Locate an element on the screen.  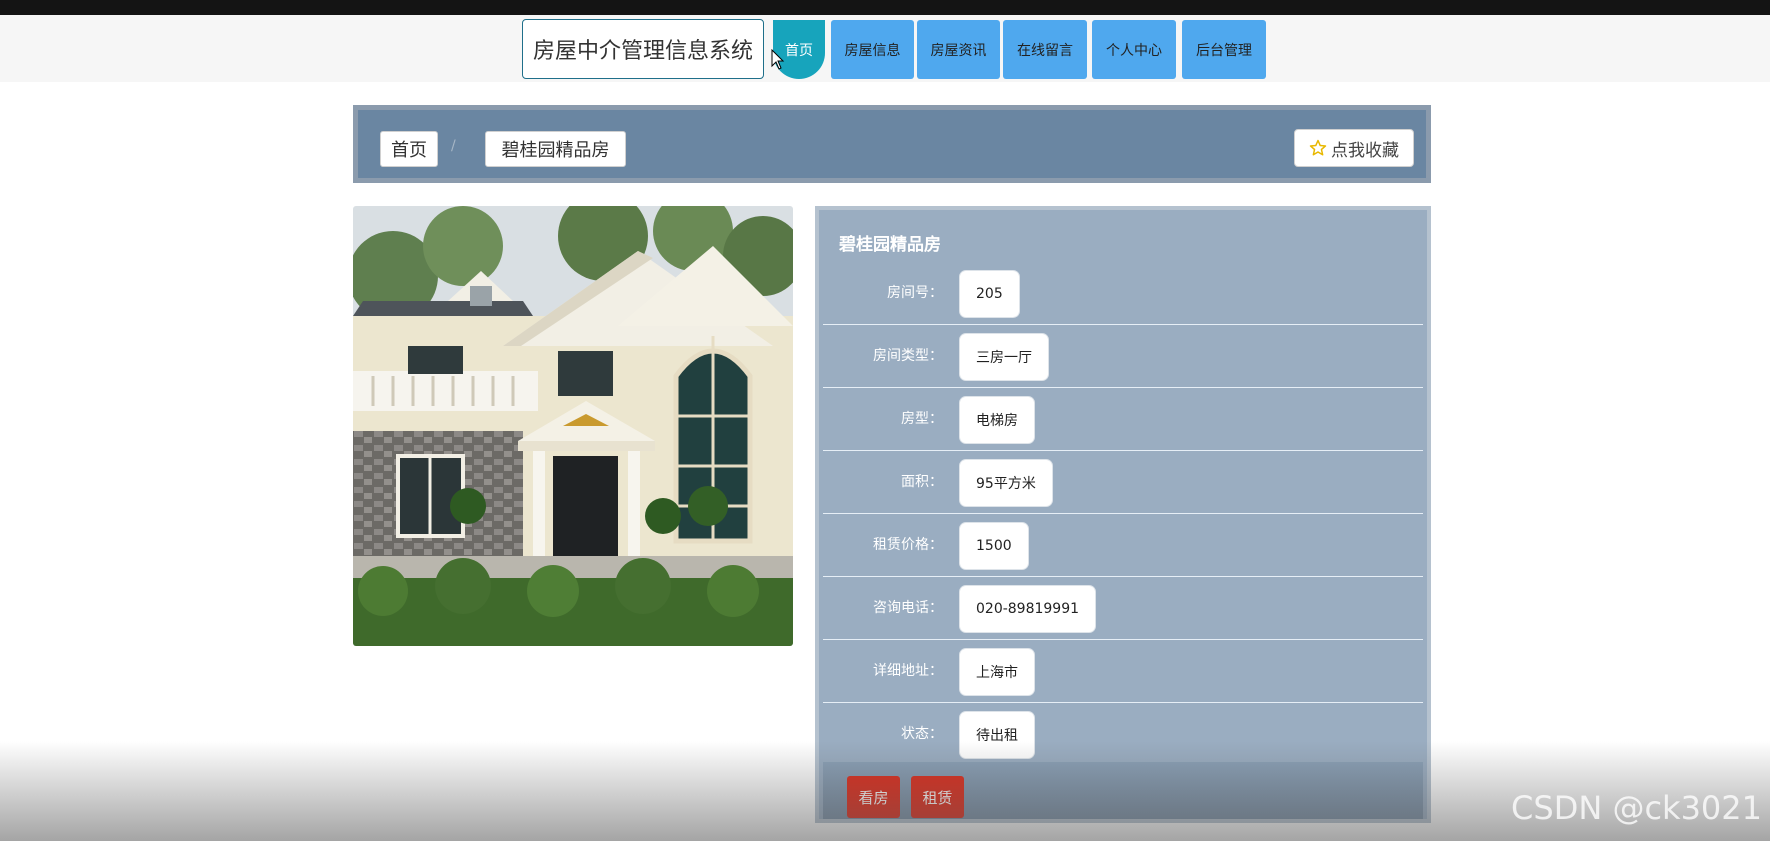
breadcrumb-bar: 首页 / 碧桂园精品房 点我收藏 is located at coordinates (892, 144).